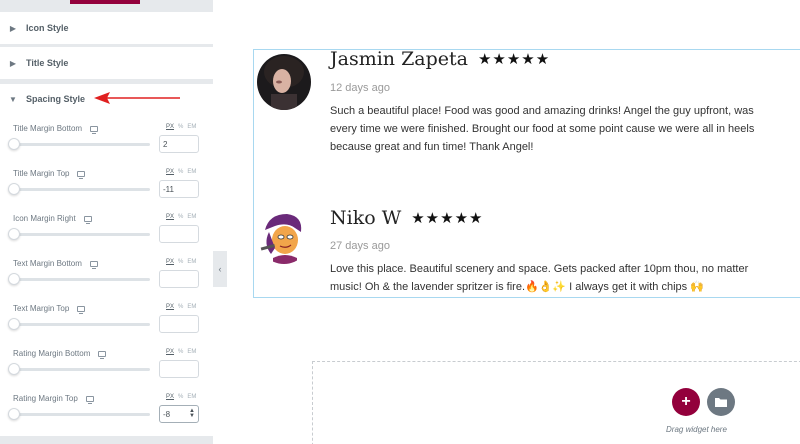  Describe the element at coordinates (105, 2) in the screenshot. I see `active-tab-indicator` at that location.